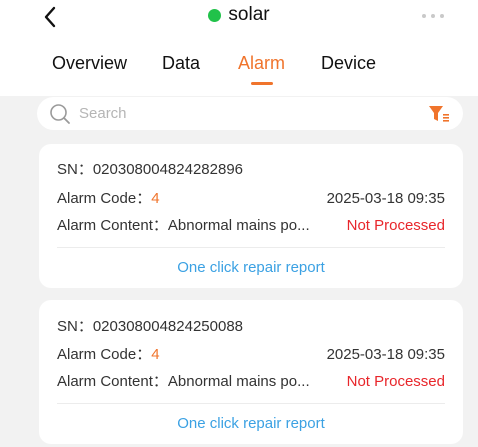 The width and height of the screenshot is (478, 447). What do you see at coordinates (435, 18) in the screenshot?
I see `more-dots-icon` at bounding box center [435, 18].